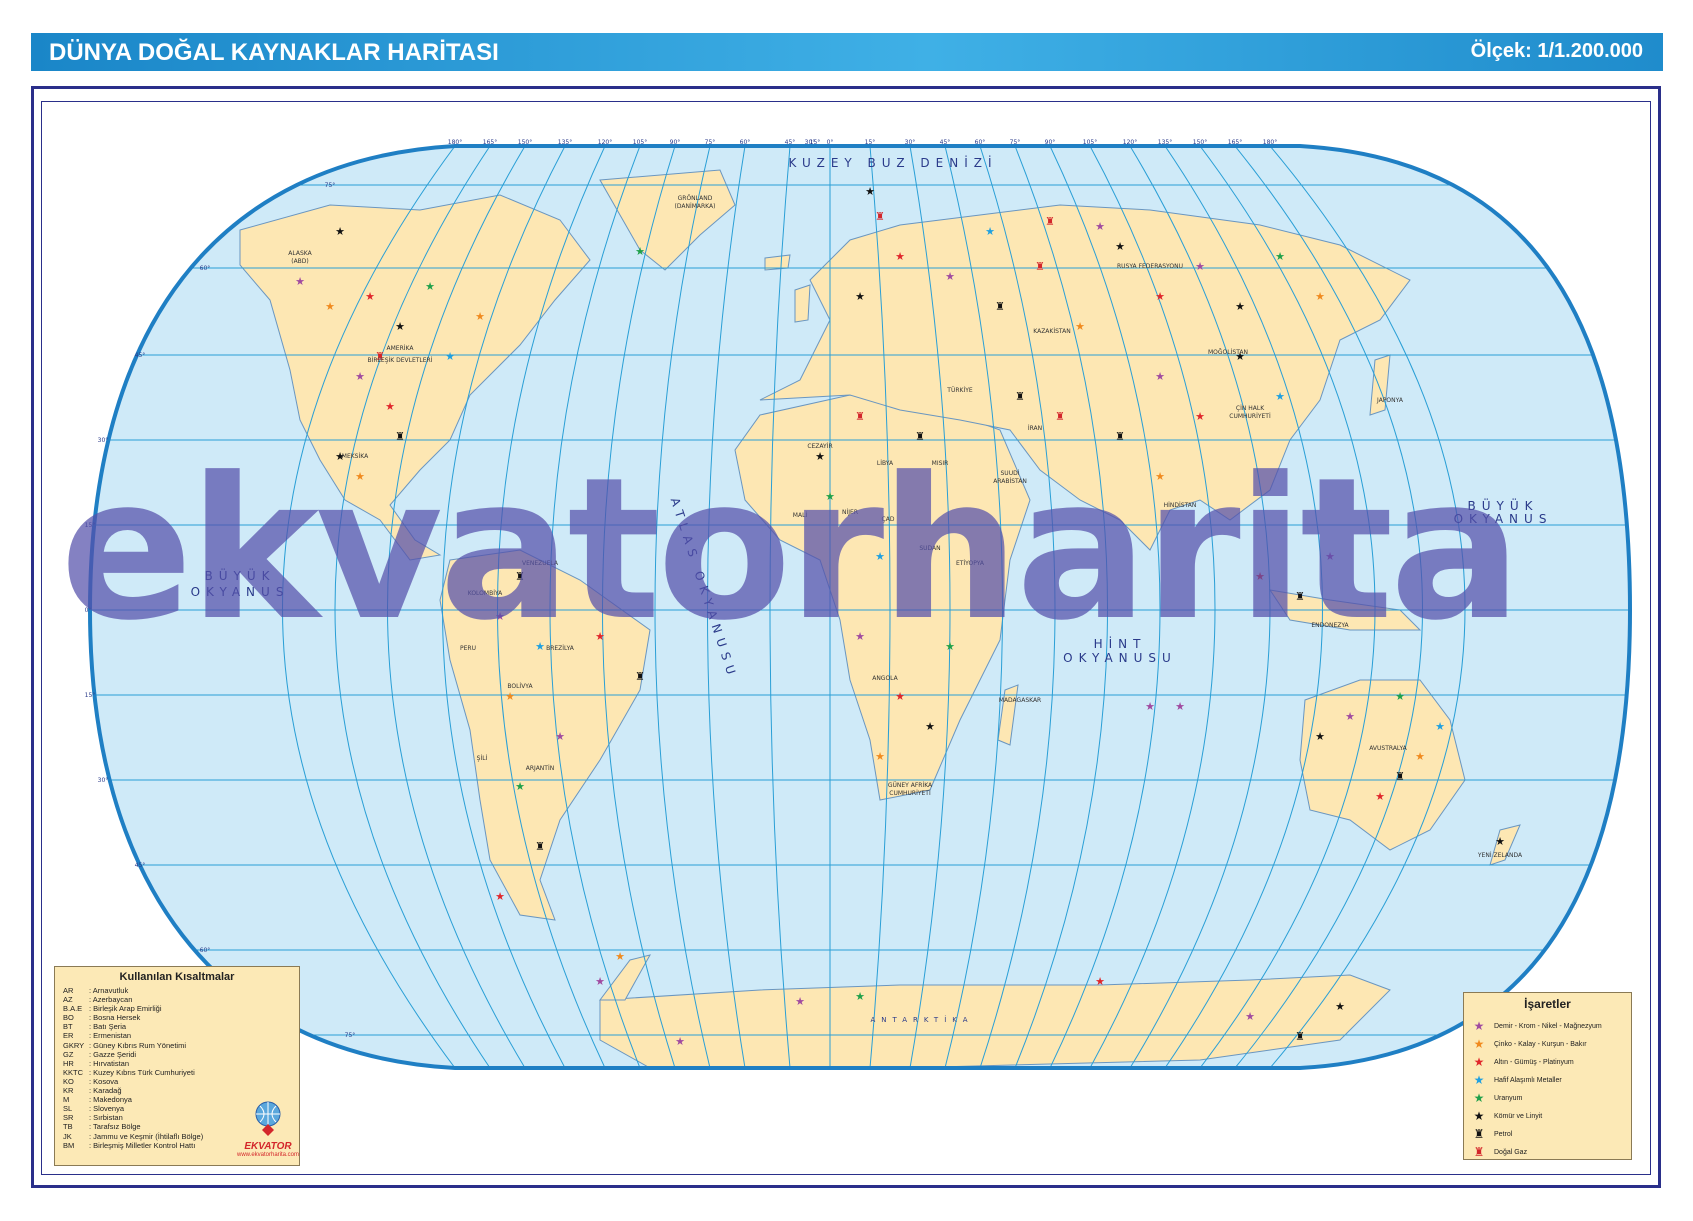 This screenshot has height=1221, width=1693. What do you see at coordinates (910, 785) in the screenshot?
I see `svg-text: GÜNEY AFRİKA` at bounding box center [910, 785].